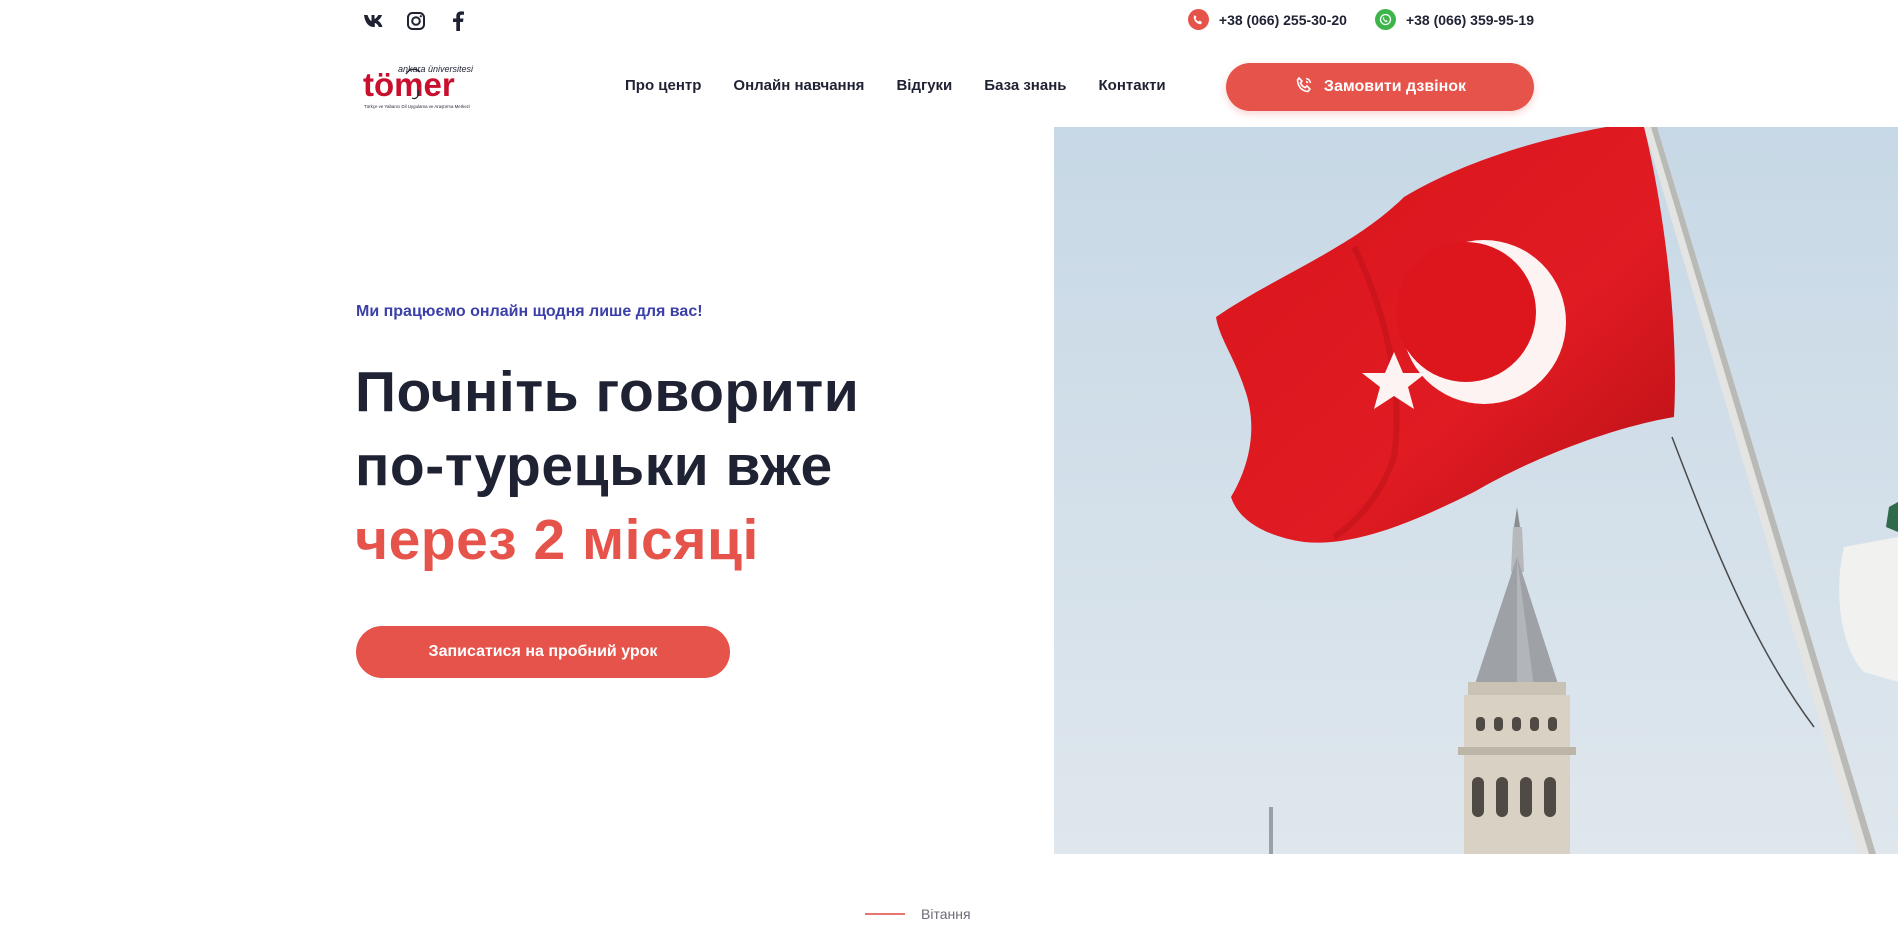  Describe the element at coordinates (607, 392) in the screenshot. I see `headline-line-1: Почніть говорити` at that location.